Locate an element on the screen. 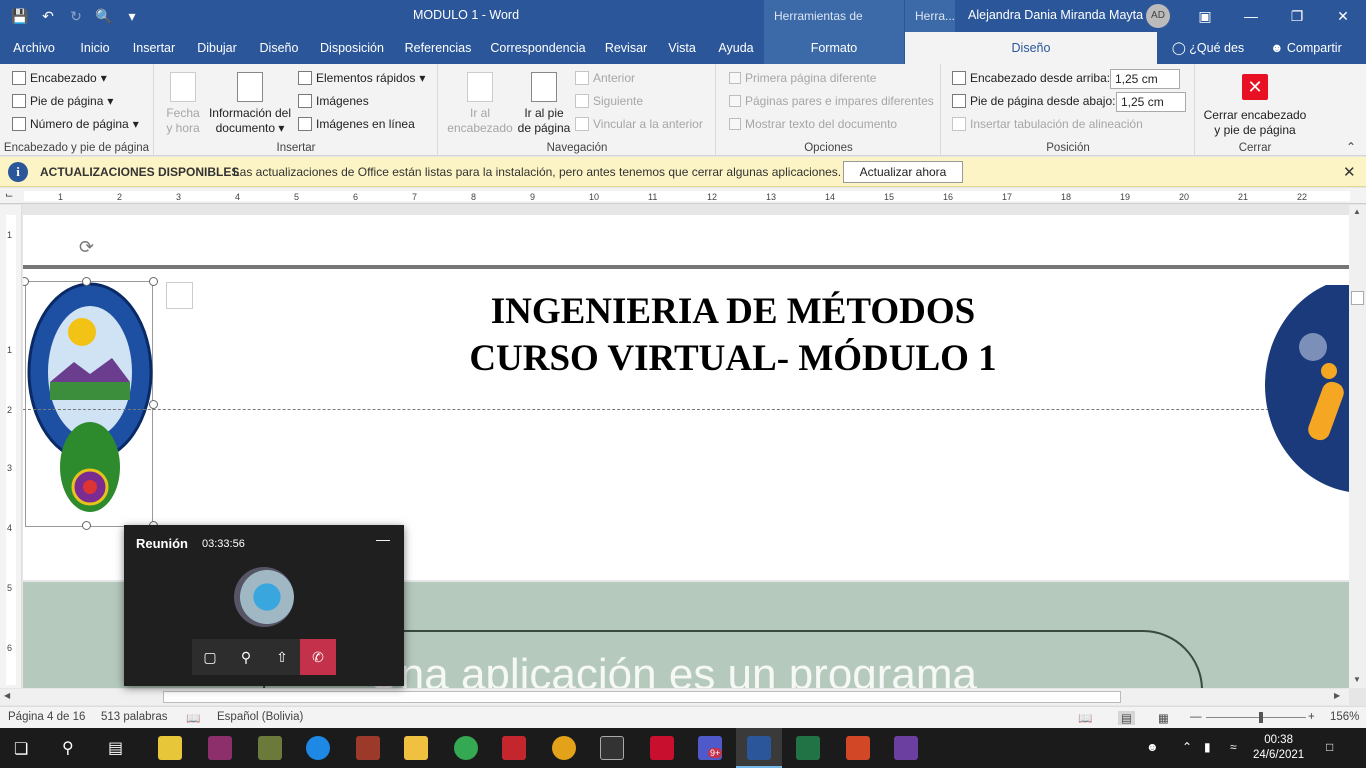 This screenshot has height=768, width=1366. zoom-level: 156% is located at coordinates (1344, 717).